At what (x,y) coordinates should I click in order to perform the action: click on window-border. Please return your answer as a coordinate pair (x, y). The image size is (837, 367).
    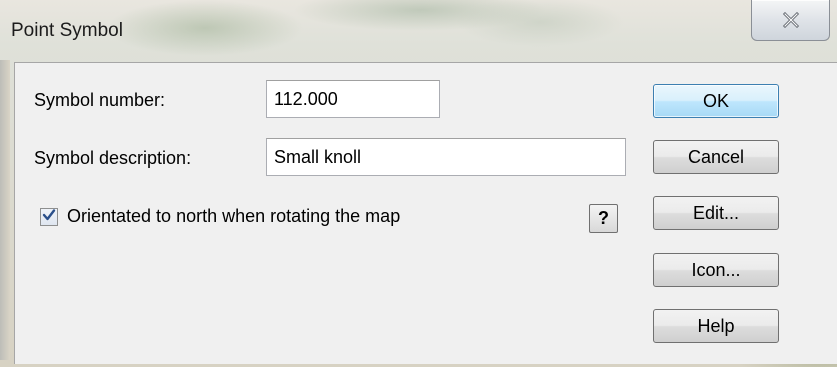
    Looking at the image, I should click on (5, 210).